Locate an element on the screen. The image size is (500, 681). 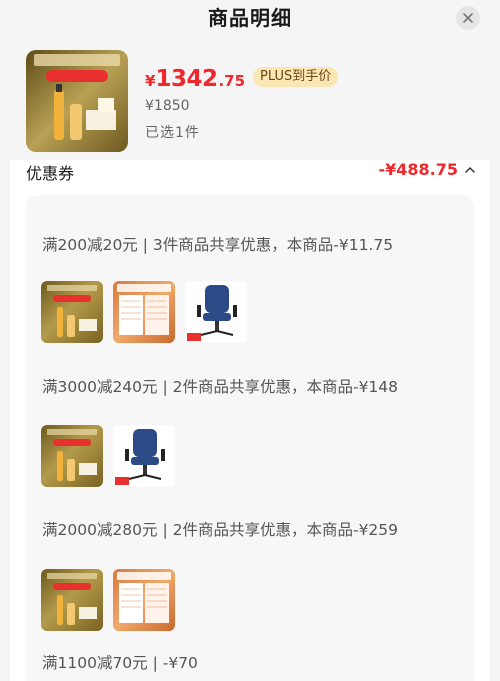
price-currency: ¥ is located at coordinates (150, 81).